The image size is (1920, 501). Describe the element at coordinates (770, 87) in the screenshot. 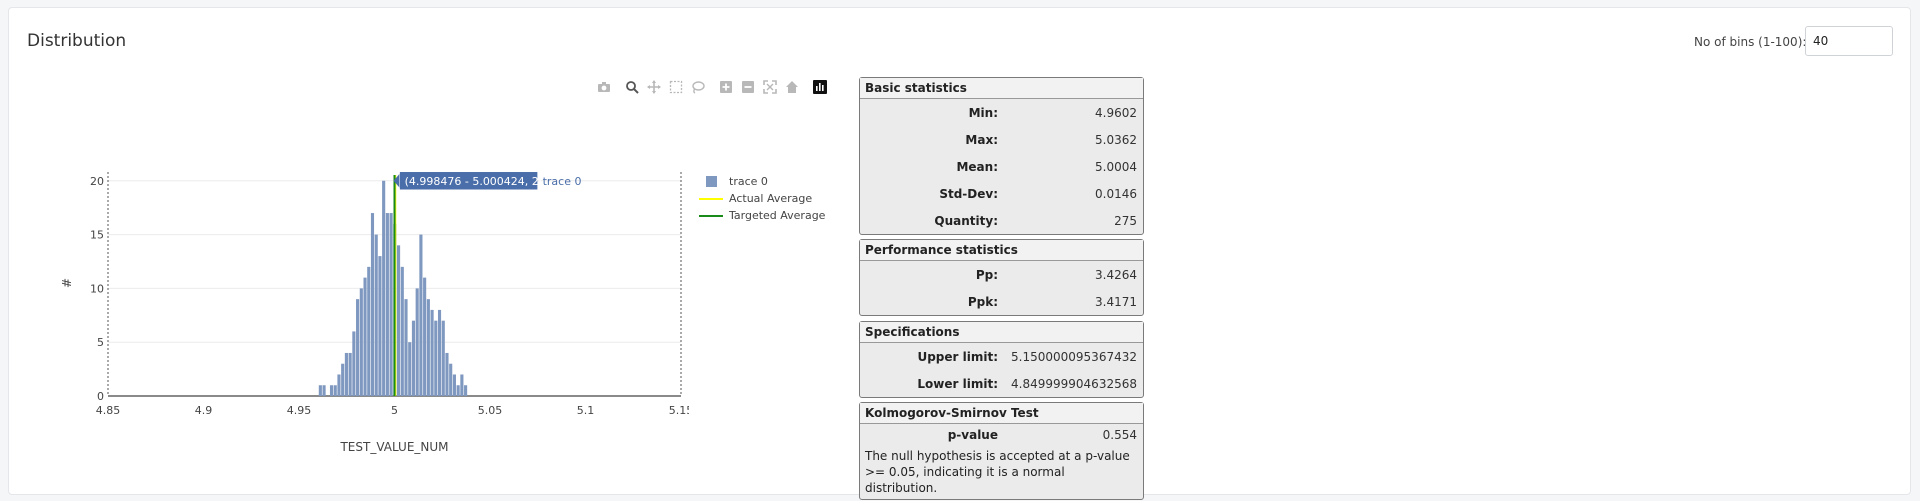

I see `autoscale-icon` at that location.